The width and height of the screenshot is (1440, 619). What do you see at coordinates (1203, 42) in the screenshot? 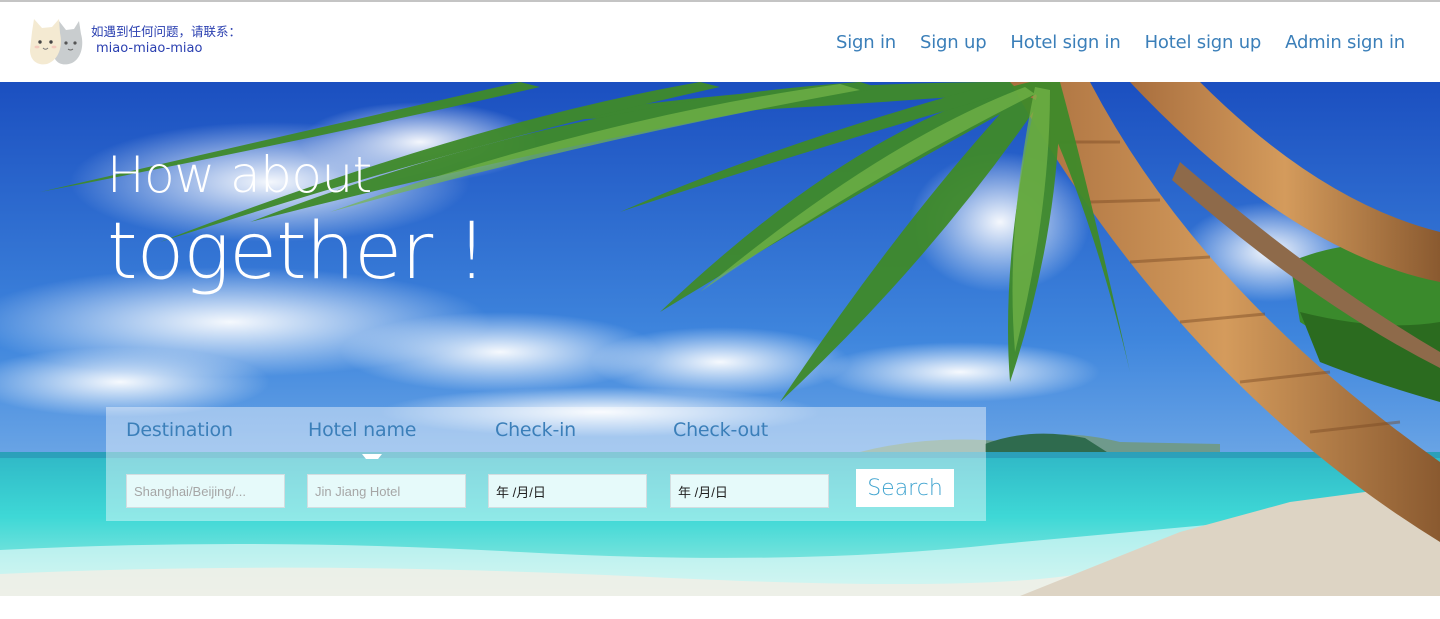
I see `nav-hotel-sign-up: Hotel sign up` at bounding box center [1203, 42].